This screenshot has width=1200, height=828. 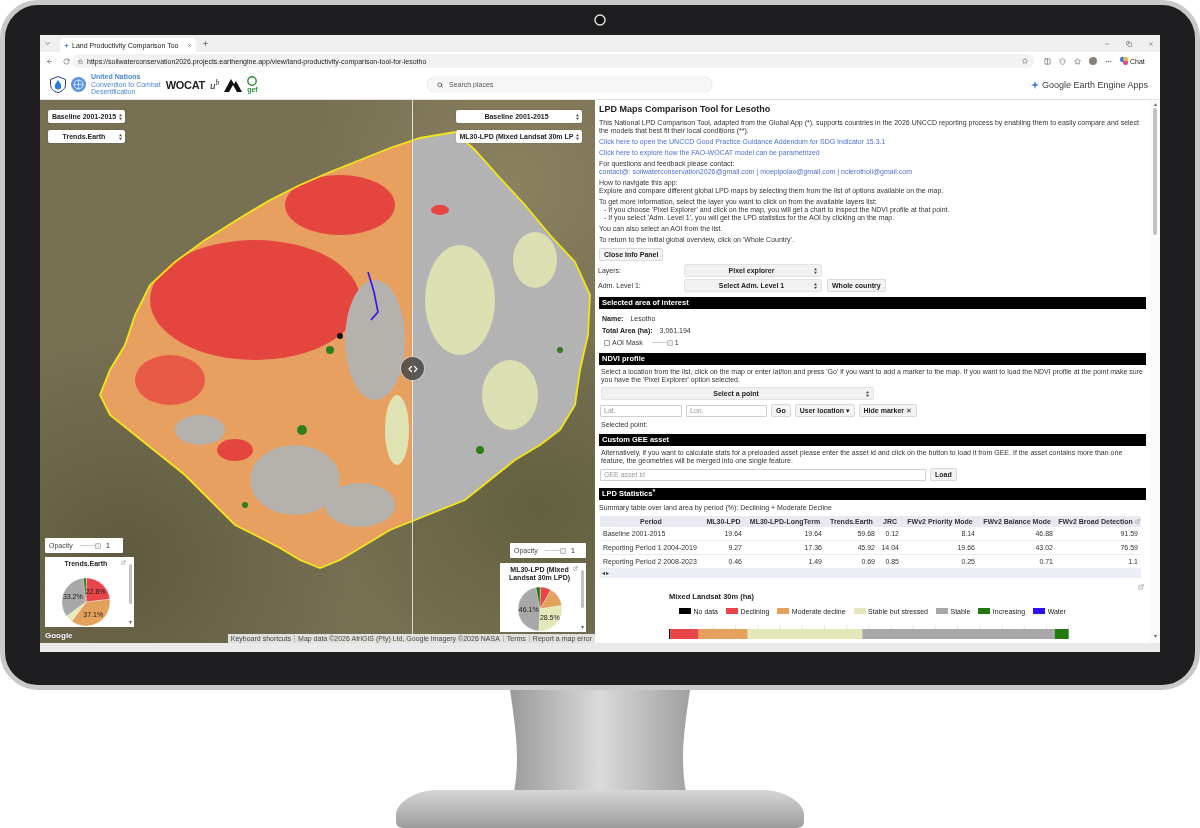 What do you see at coordinates (1094, 84) in the screenshot?
I see `app-brand: Google Earth Engine Apps` at bounding box center [1094, 84].